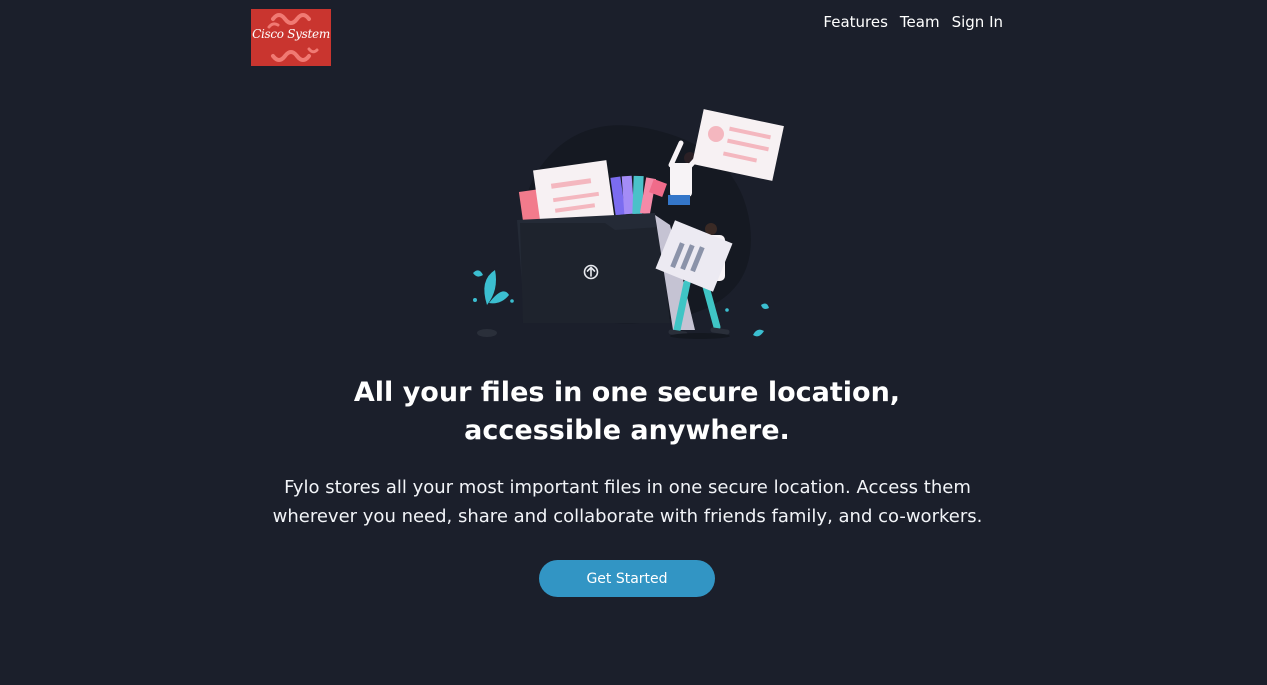 The height and width of the screenshot is (685, 1267). Describe the element at coordinates (627, 578) in the screenshot. I see `get-started-button: Get Started` at that location.